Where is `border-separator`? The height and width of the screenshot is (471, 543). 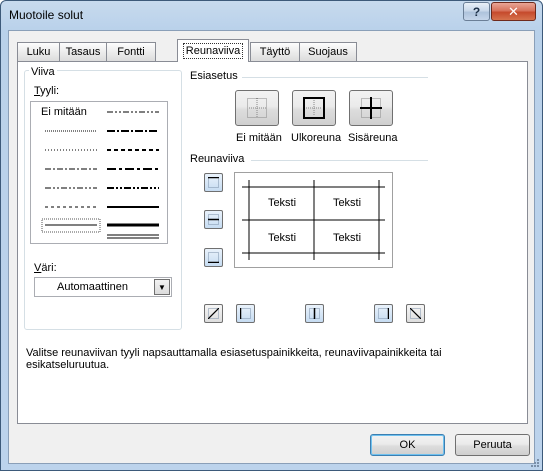
border-separator is located at coordinates (339, 160).